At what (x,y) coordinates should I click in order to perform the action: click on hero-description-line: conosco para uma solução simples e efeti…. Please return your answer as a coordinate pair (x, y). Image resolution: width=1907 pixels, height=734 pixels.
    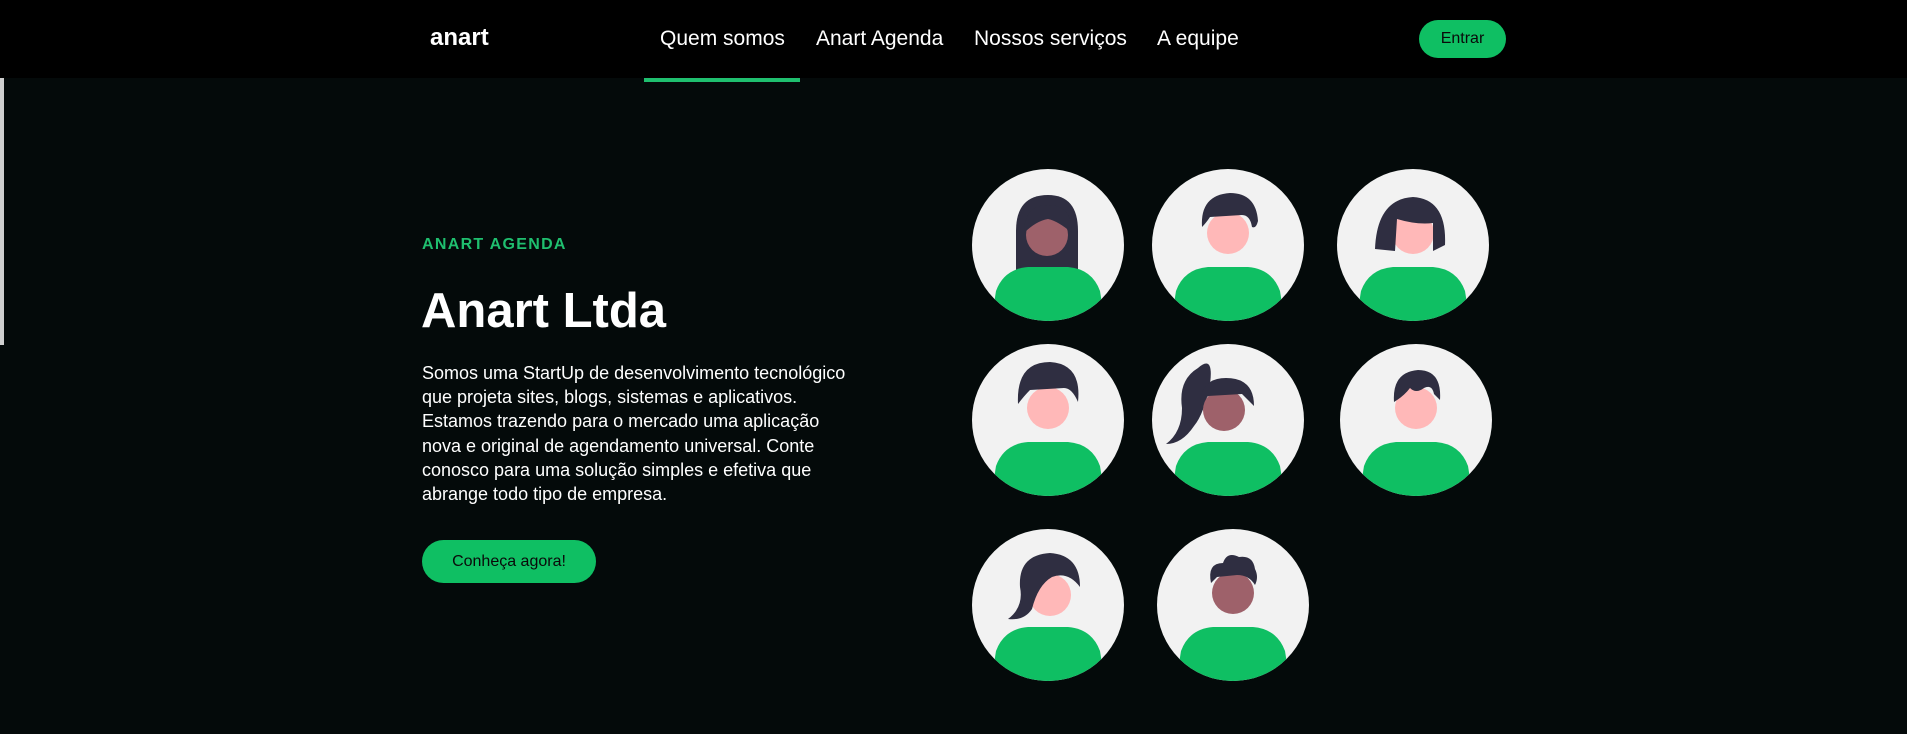
    Looking at the image, I should click on (617, 469).